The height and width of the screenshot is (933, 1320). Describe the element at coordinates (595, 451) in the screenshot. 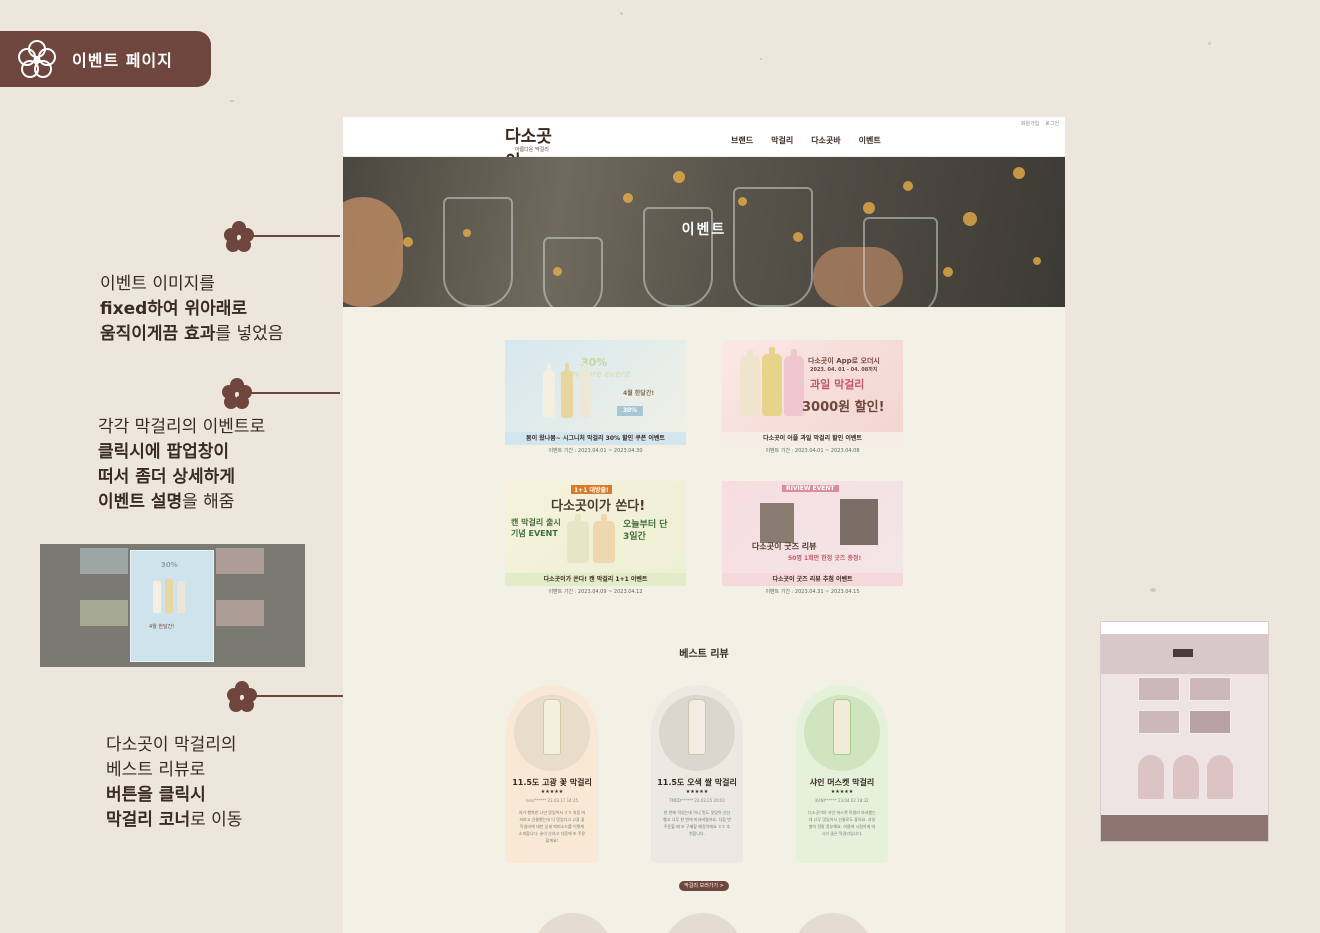

I see `event-period: 이벤트 기간 : 2023.04.01 ~ 2023.04.30` at that location.